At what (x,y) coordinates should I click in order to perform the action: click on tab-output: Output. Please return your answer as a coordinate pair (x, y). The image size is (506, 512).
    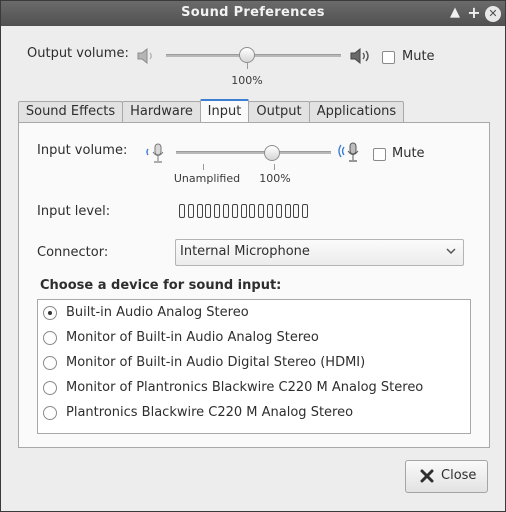
    Looking at the image, I should click on (279, 111).